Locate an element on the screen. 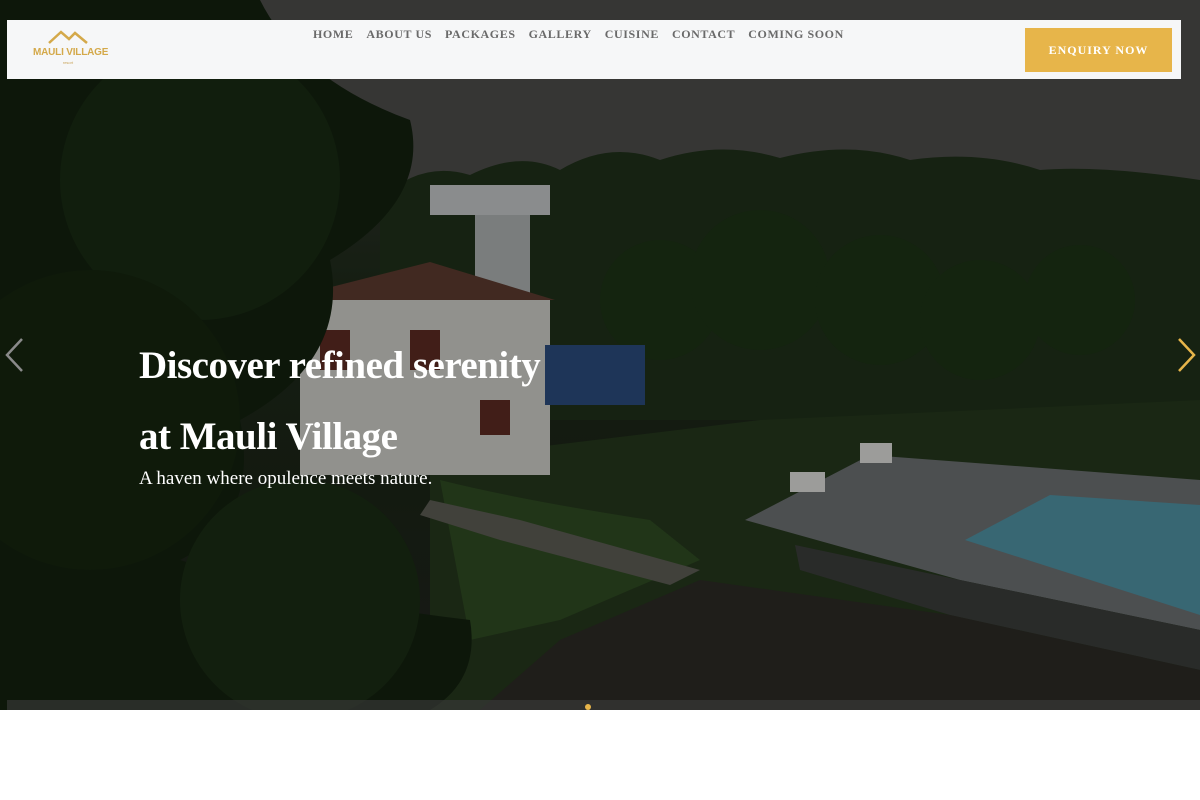 This screenshot has width=1200, height=800. hero-title-line-1: Discover refined serenity is located at coordinates (340, 365).